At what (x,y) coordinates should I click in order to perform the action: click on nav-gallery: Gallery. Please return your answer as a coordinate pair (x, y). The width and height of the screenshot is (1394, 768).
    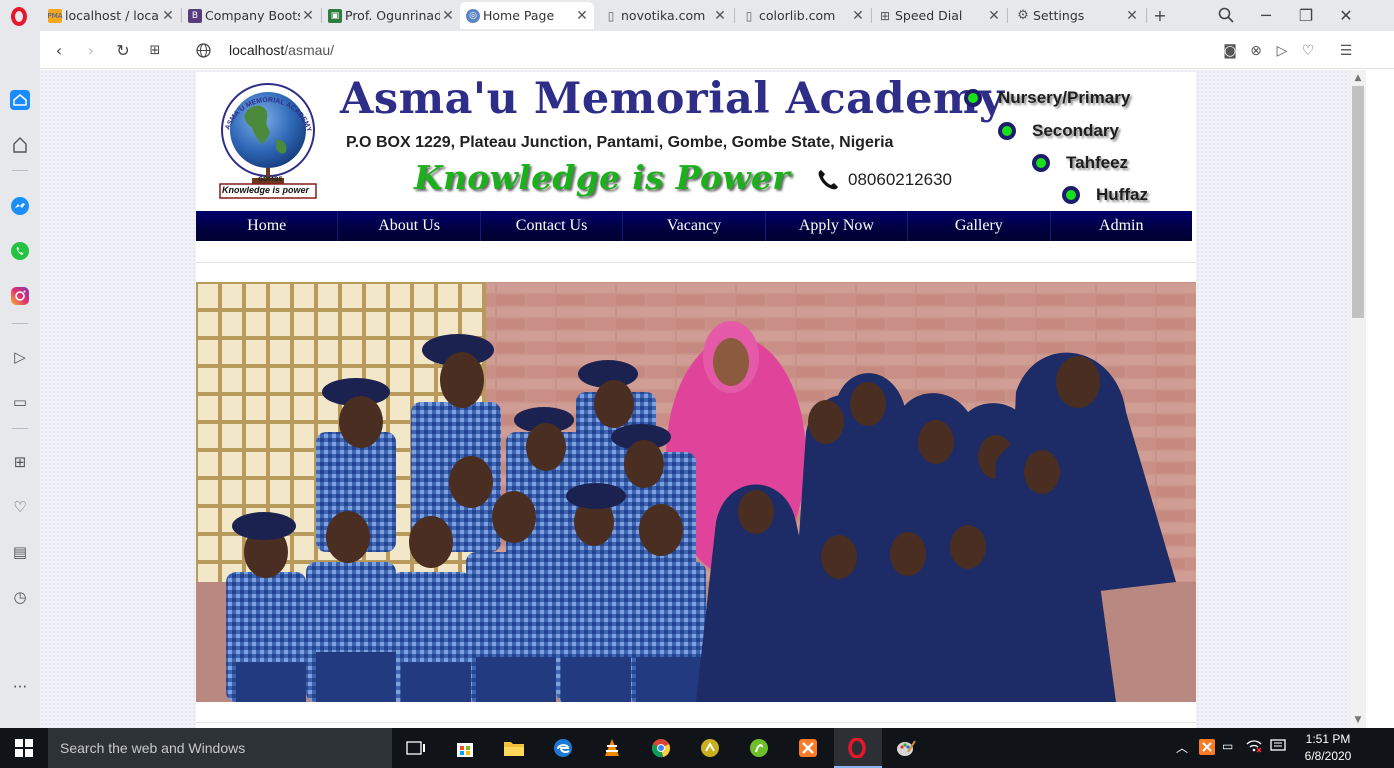
    Looking at the image, I should click on (979, 226).